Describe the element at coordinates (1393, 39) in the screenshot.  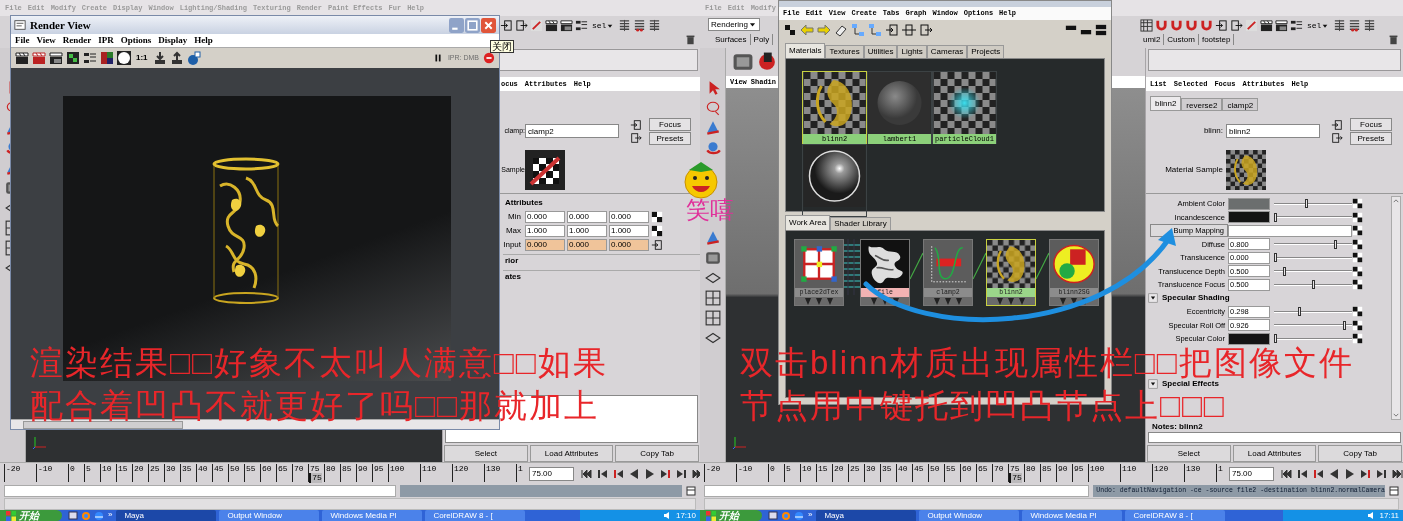
I see `trash-icon` at that location.